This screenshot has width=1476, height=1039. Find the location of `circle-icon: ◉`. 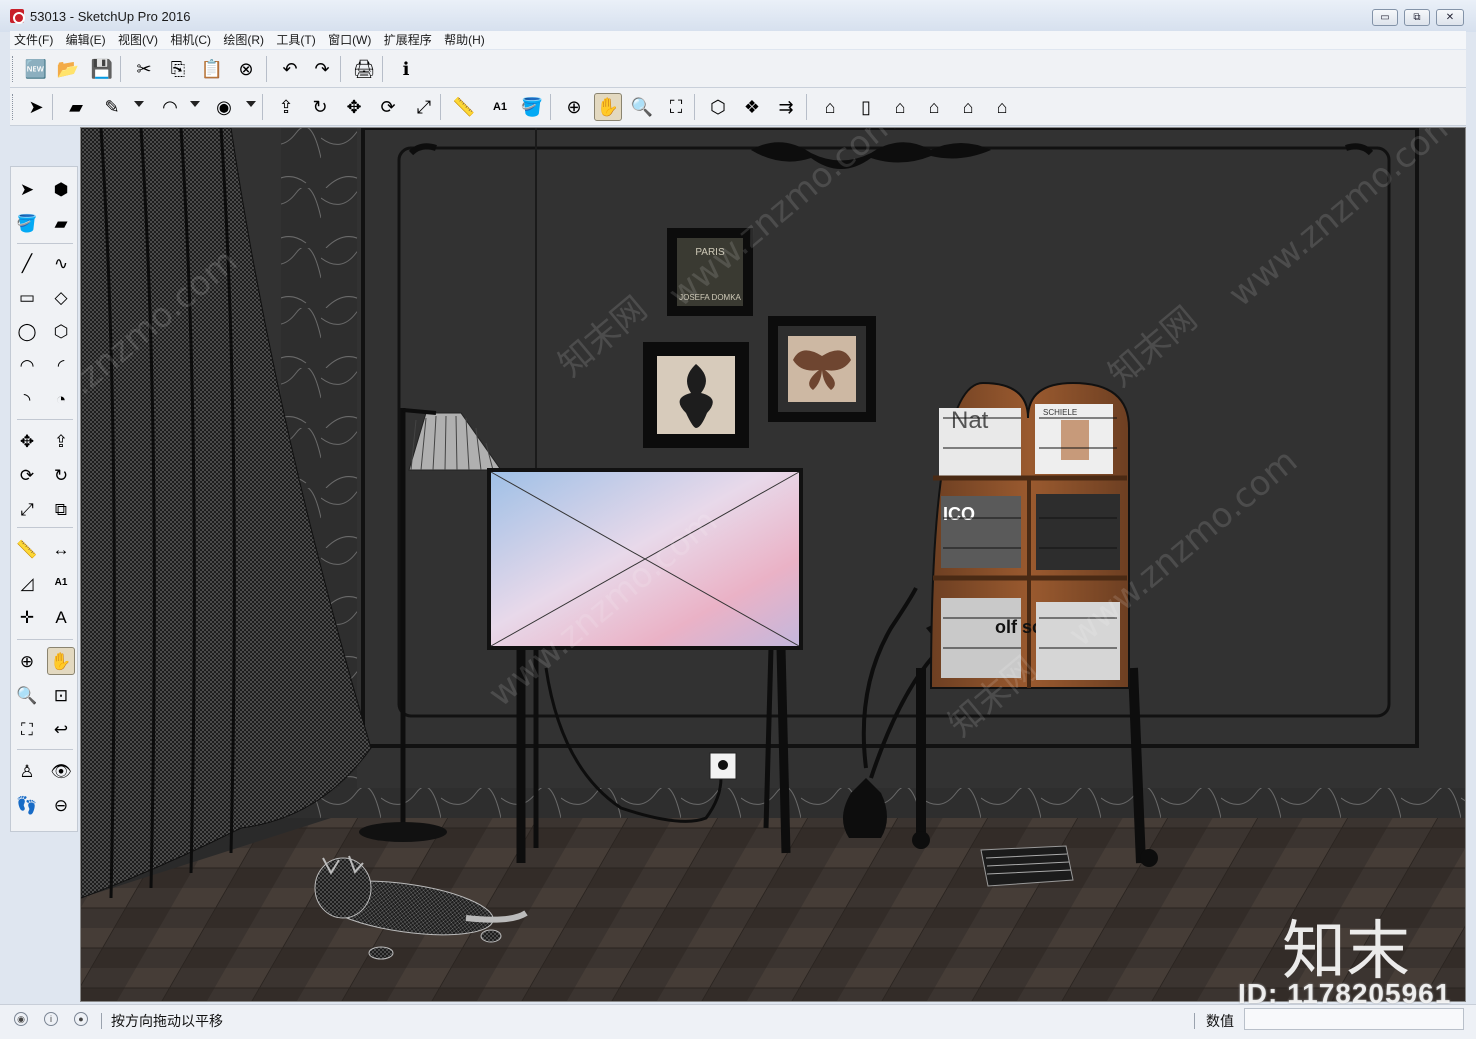

circle-icon: ◉ is located at coordinates (224, 107).